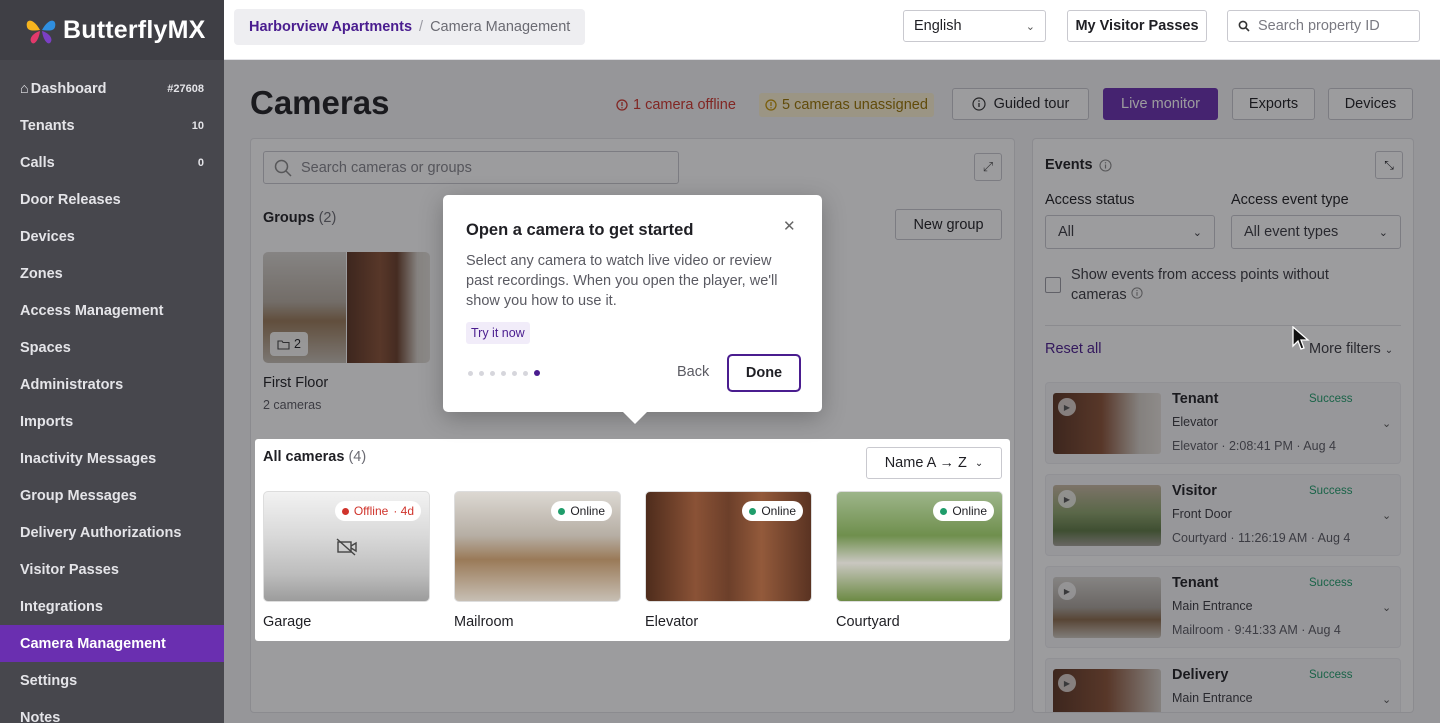  I want to click on camera-name: Courtyard, so click(868, 622).